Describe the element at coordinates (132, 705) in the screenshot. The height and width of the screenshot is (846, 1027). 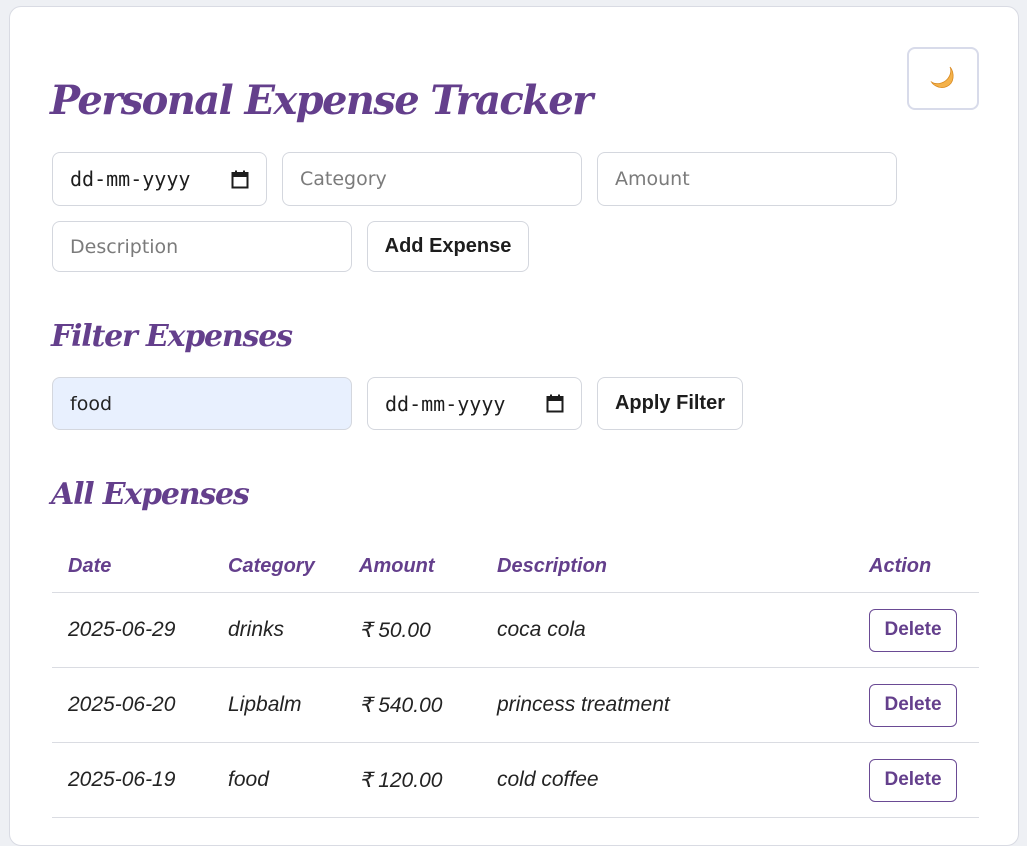
I see `row-date: 2025-06-20` at that location.